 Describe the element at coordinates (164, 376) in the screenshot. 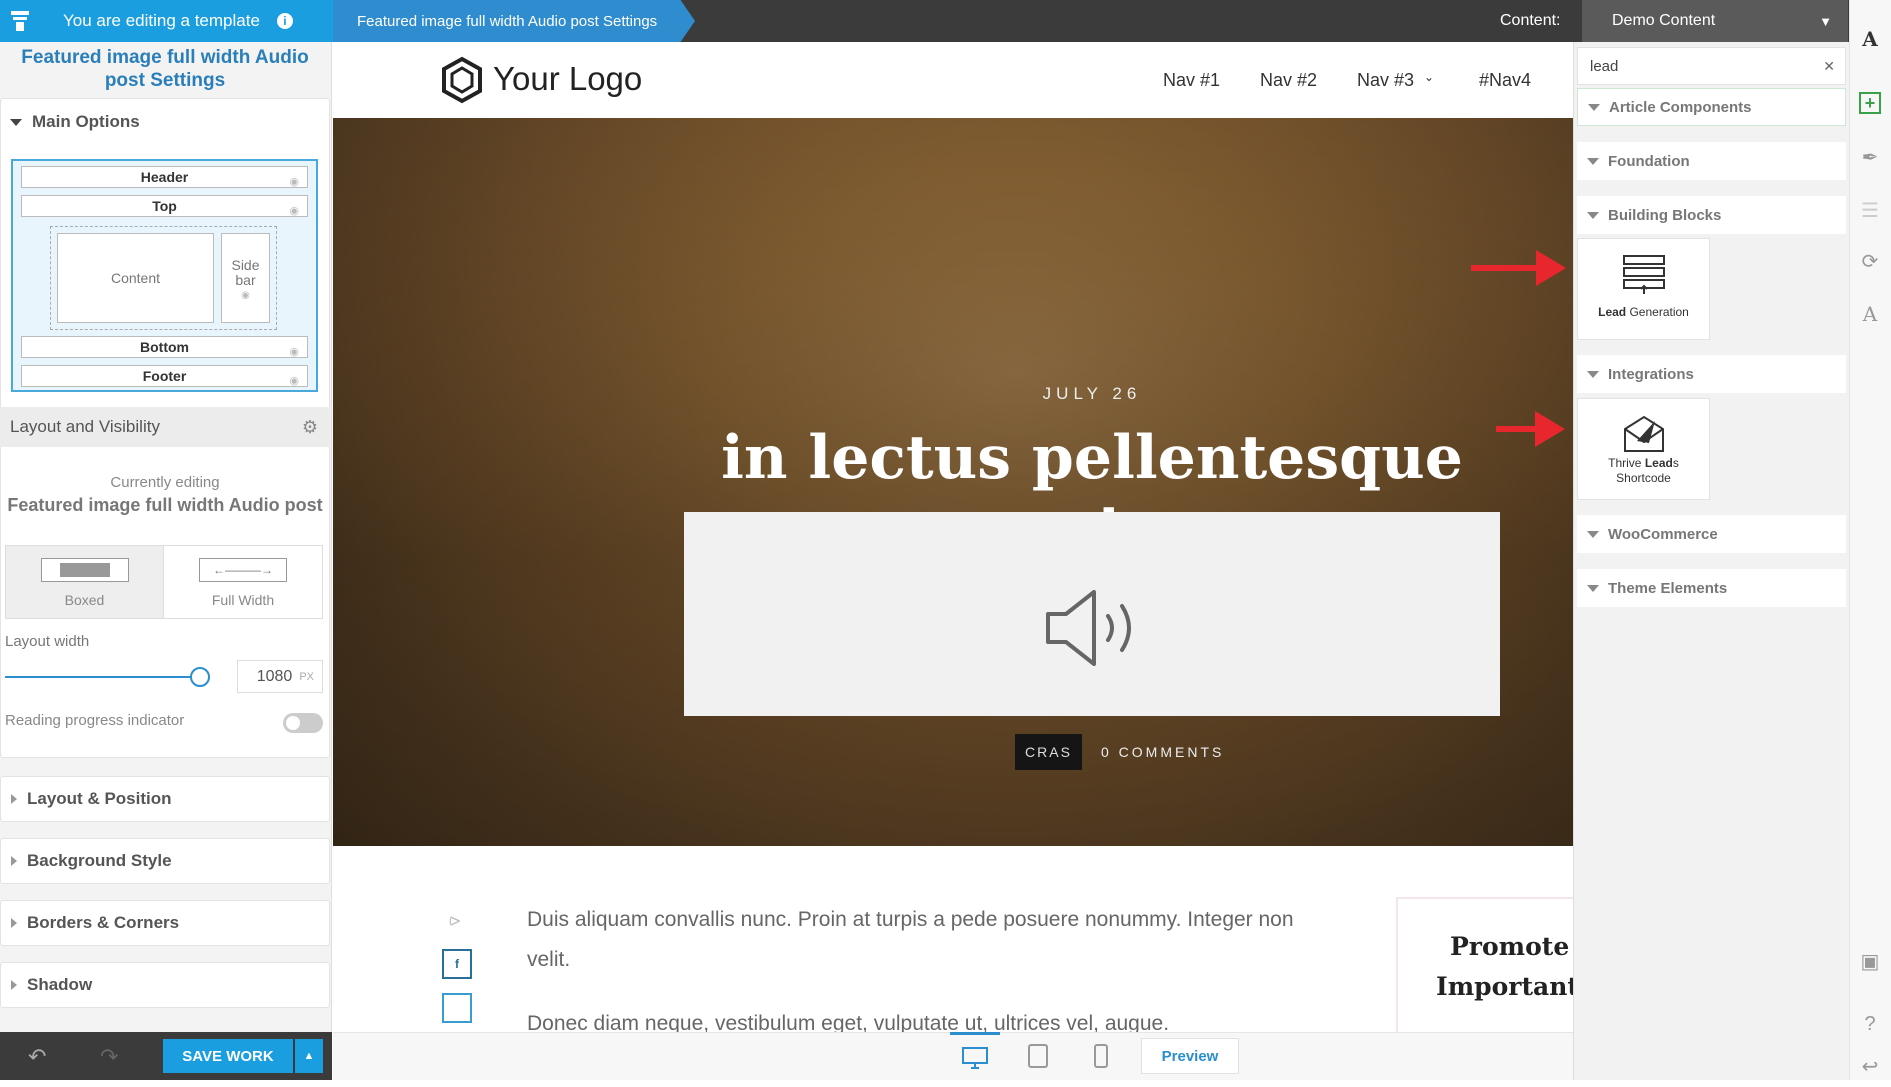

I see `layout-footer-row: Footer ◉` at that location.